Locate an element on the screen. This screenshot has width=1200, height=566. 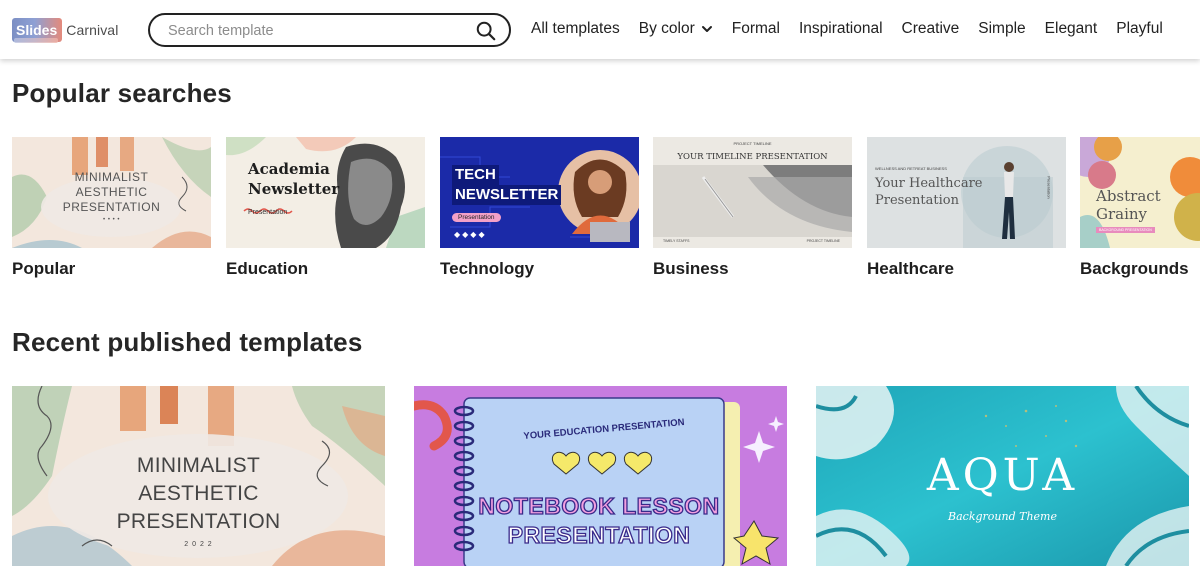
nav-creative: Creative is located at coordinates (931, 29).